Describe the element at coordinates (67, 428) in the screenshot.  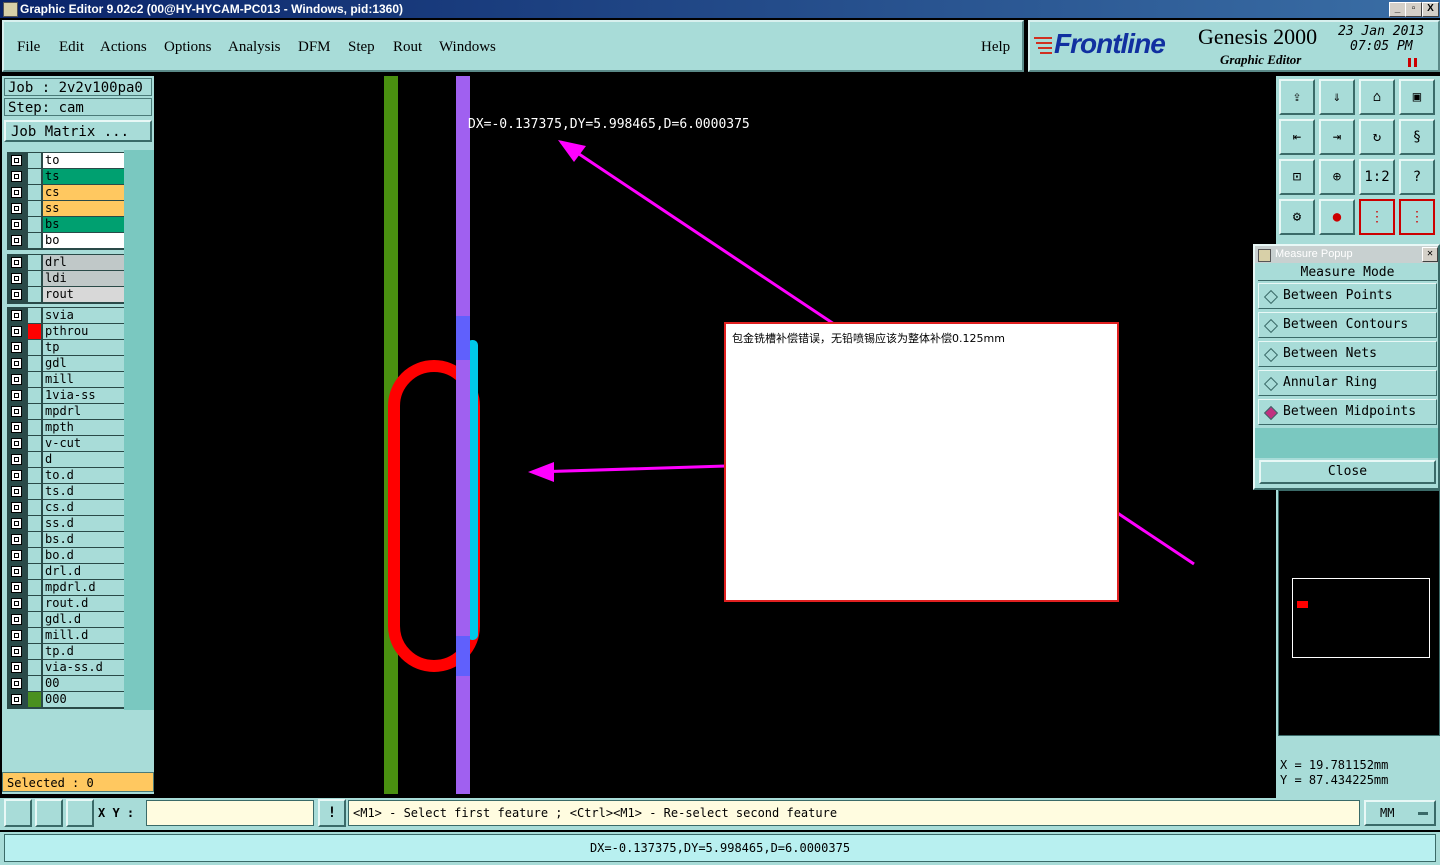
I see `layer-row-mpth: mpth` at that location.